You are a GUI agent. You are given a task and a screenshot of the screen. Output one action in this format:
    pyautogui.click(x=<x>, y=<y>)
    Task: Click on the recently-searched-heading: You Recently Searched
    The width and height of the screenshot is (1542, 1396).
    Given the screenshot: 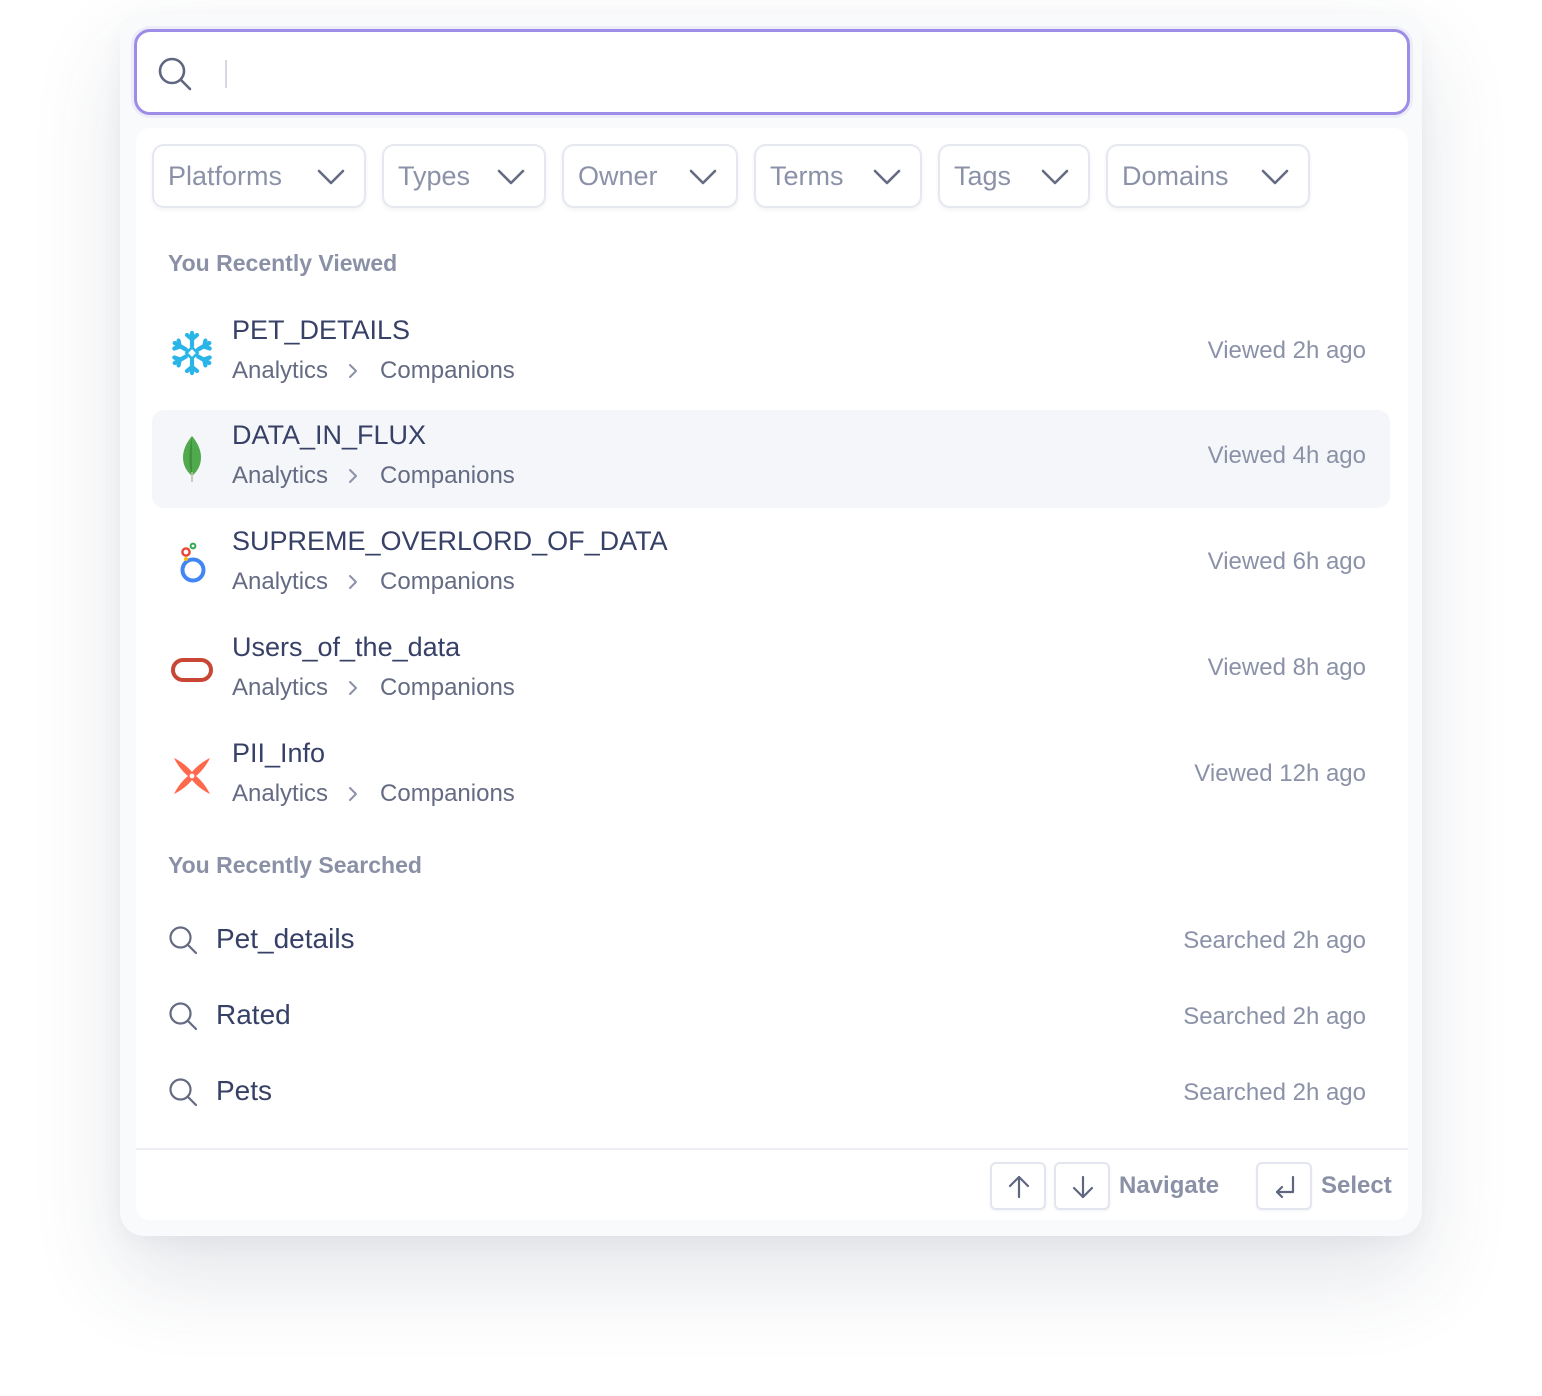 What is the action you would take?
    pyautogui.click(x=295, y=865)
    